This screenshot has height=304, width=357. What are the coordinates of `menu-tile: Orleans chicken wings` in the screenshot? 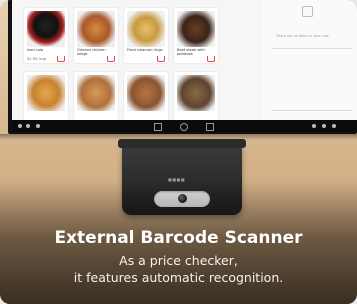 It's located at (96, 35).